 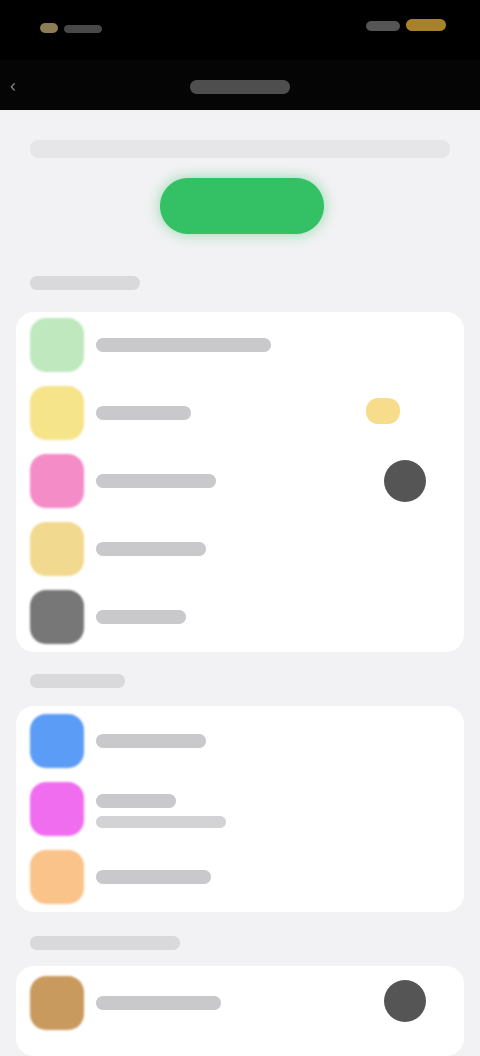 I want to click on status-bar, so click(x=240, y=30).